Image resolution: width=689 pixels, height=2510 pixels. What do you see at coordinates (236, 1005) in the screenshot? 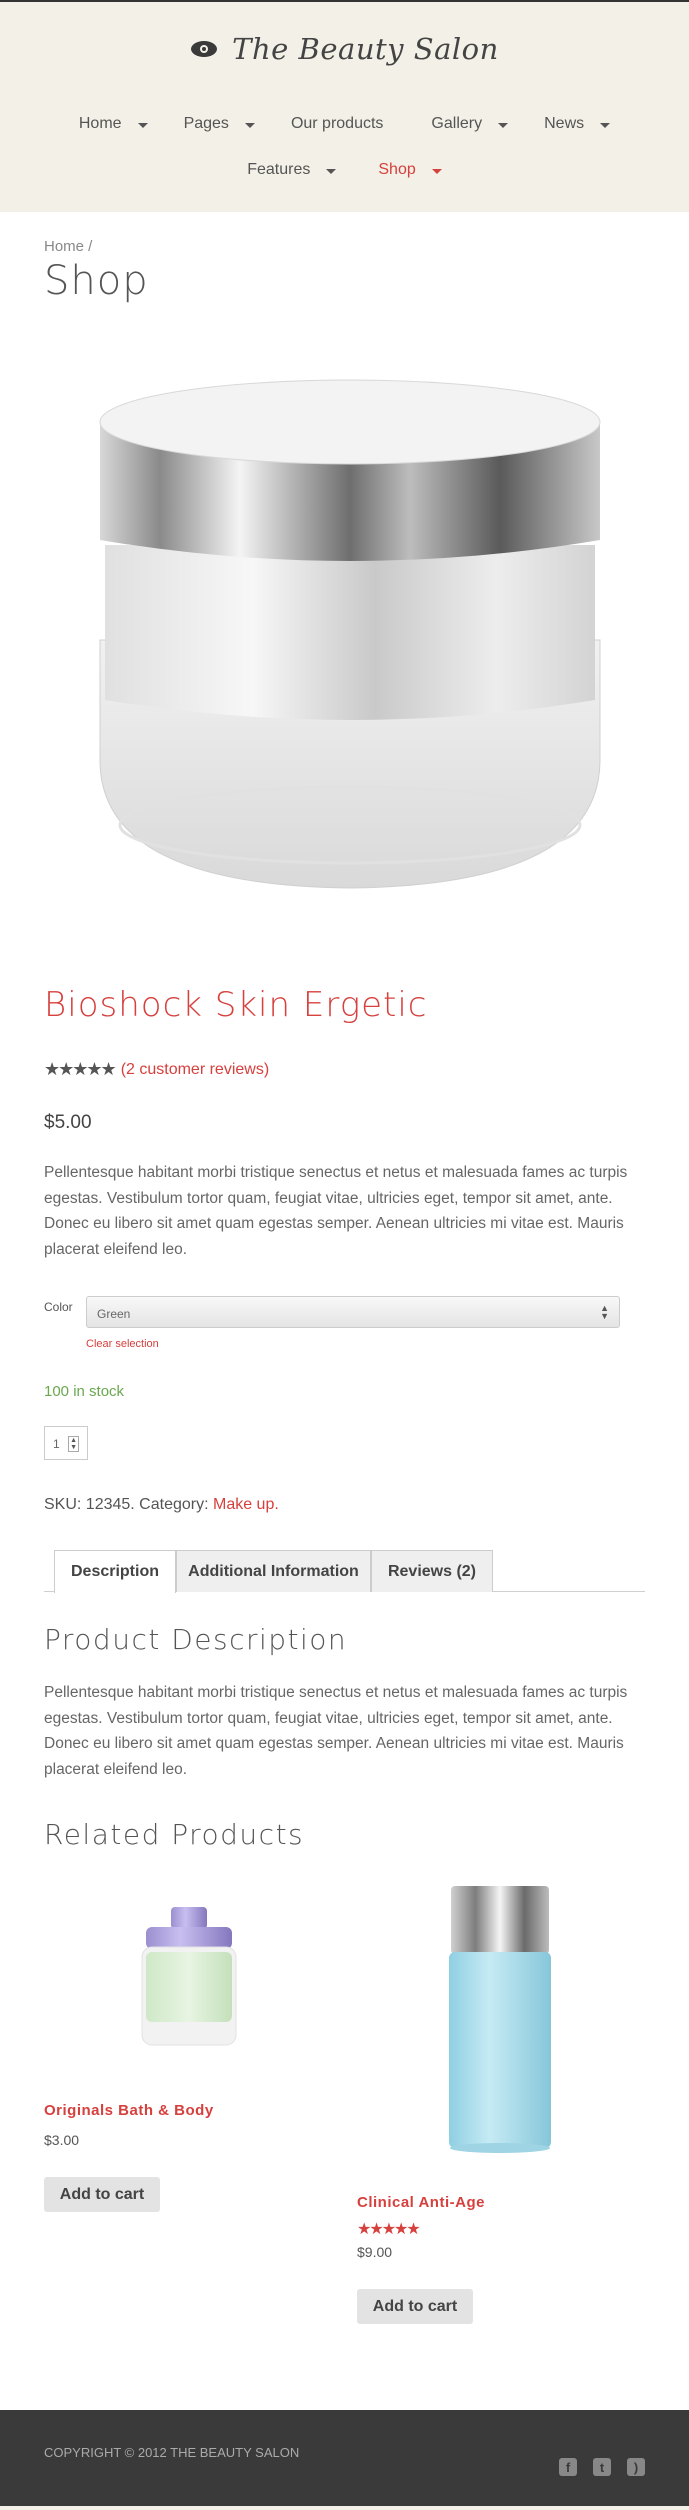
I see `product-name: Bioshock Skin Ergetic` at bounding box center [236, 1005].